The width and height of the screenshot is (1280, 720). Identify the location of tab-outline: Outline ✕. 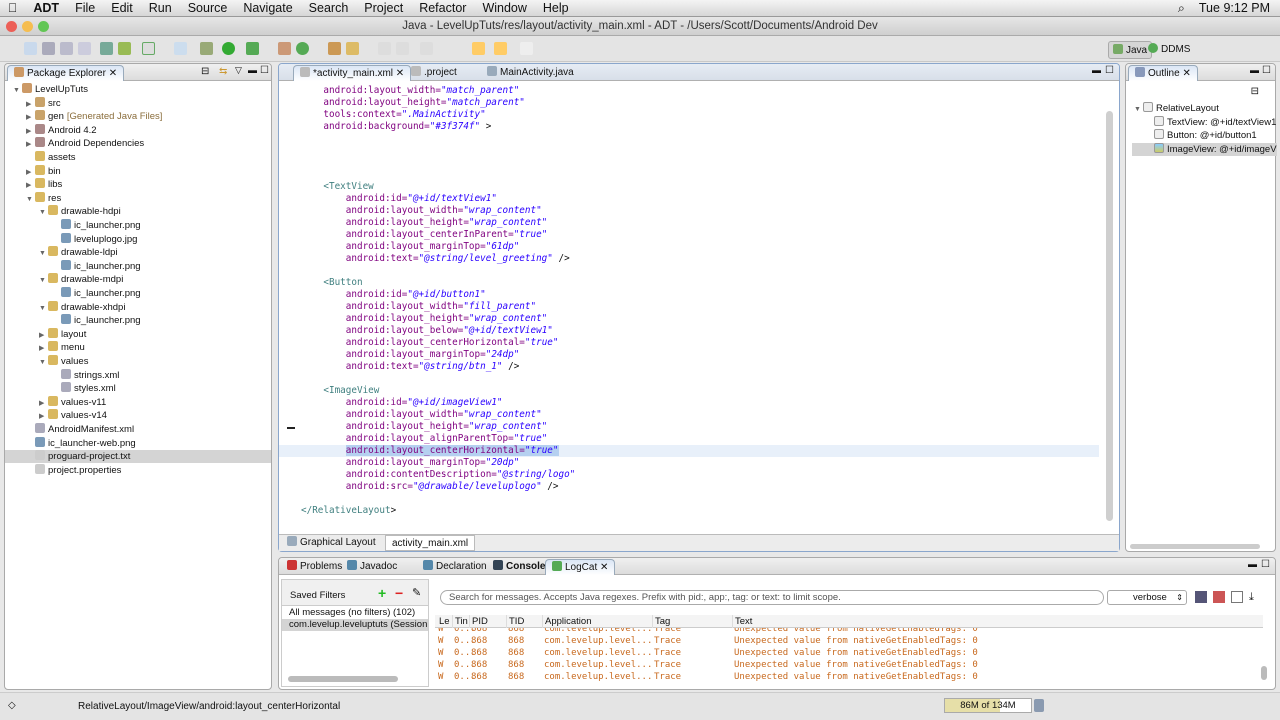
(1163, 73).